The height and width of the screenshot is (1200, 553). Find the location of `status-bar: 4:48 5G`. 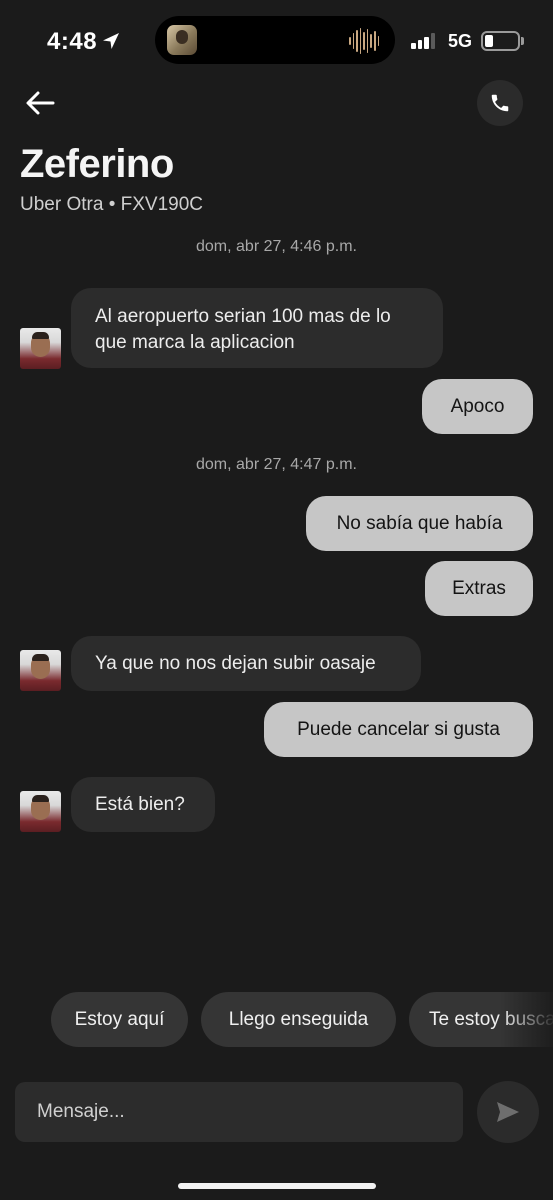

status-bar: 4:48 5G is located at coordinates (276, 40).